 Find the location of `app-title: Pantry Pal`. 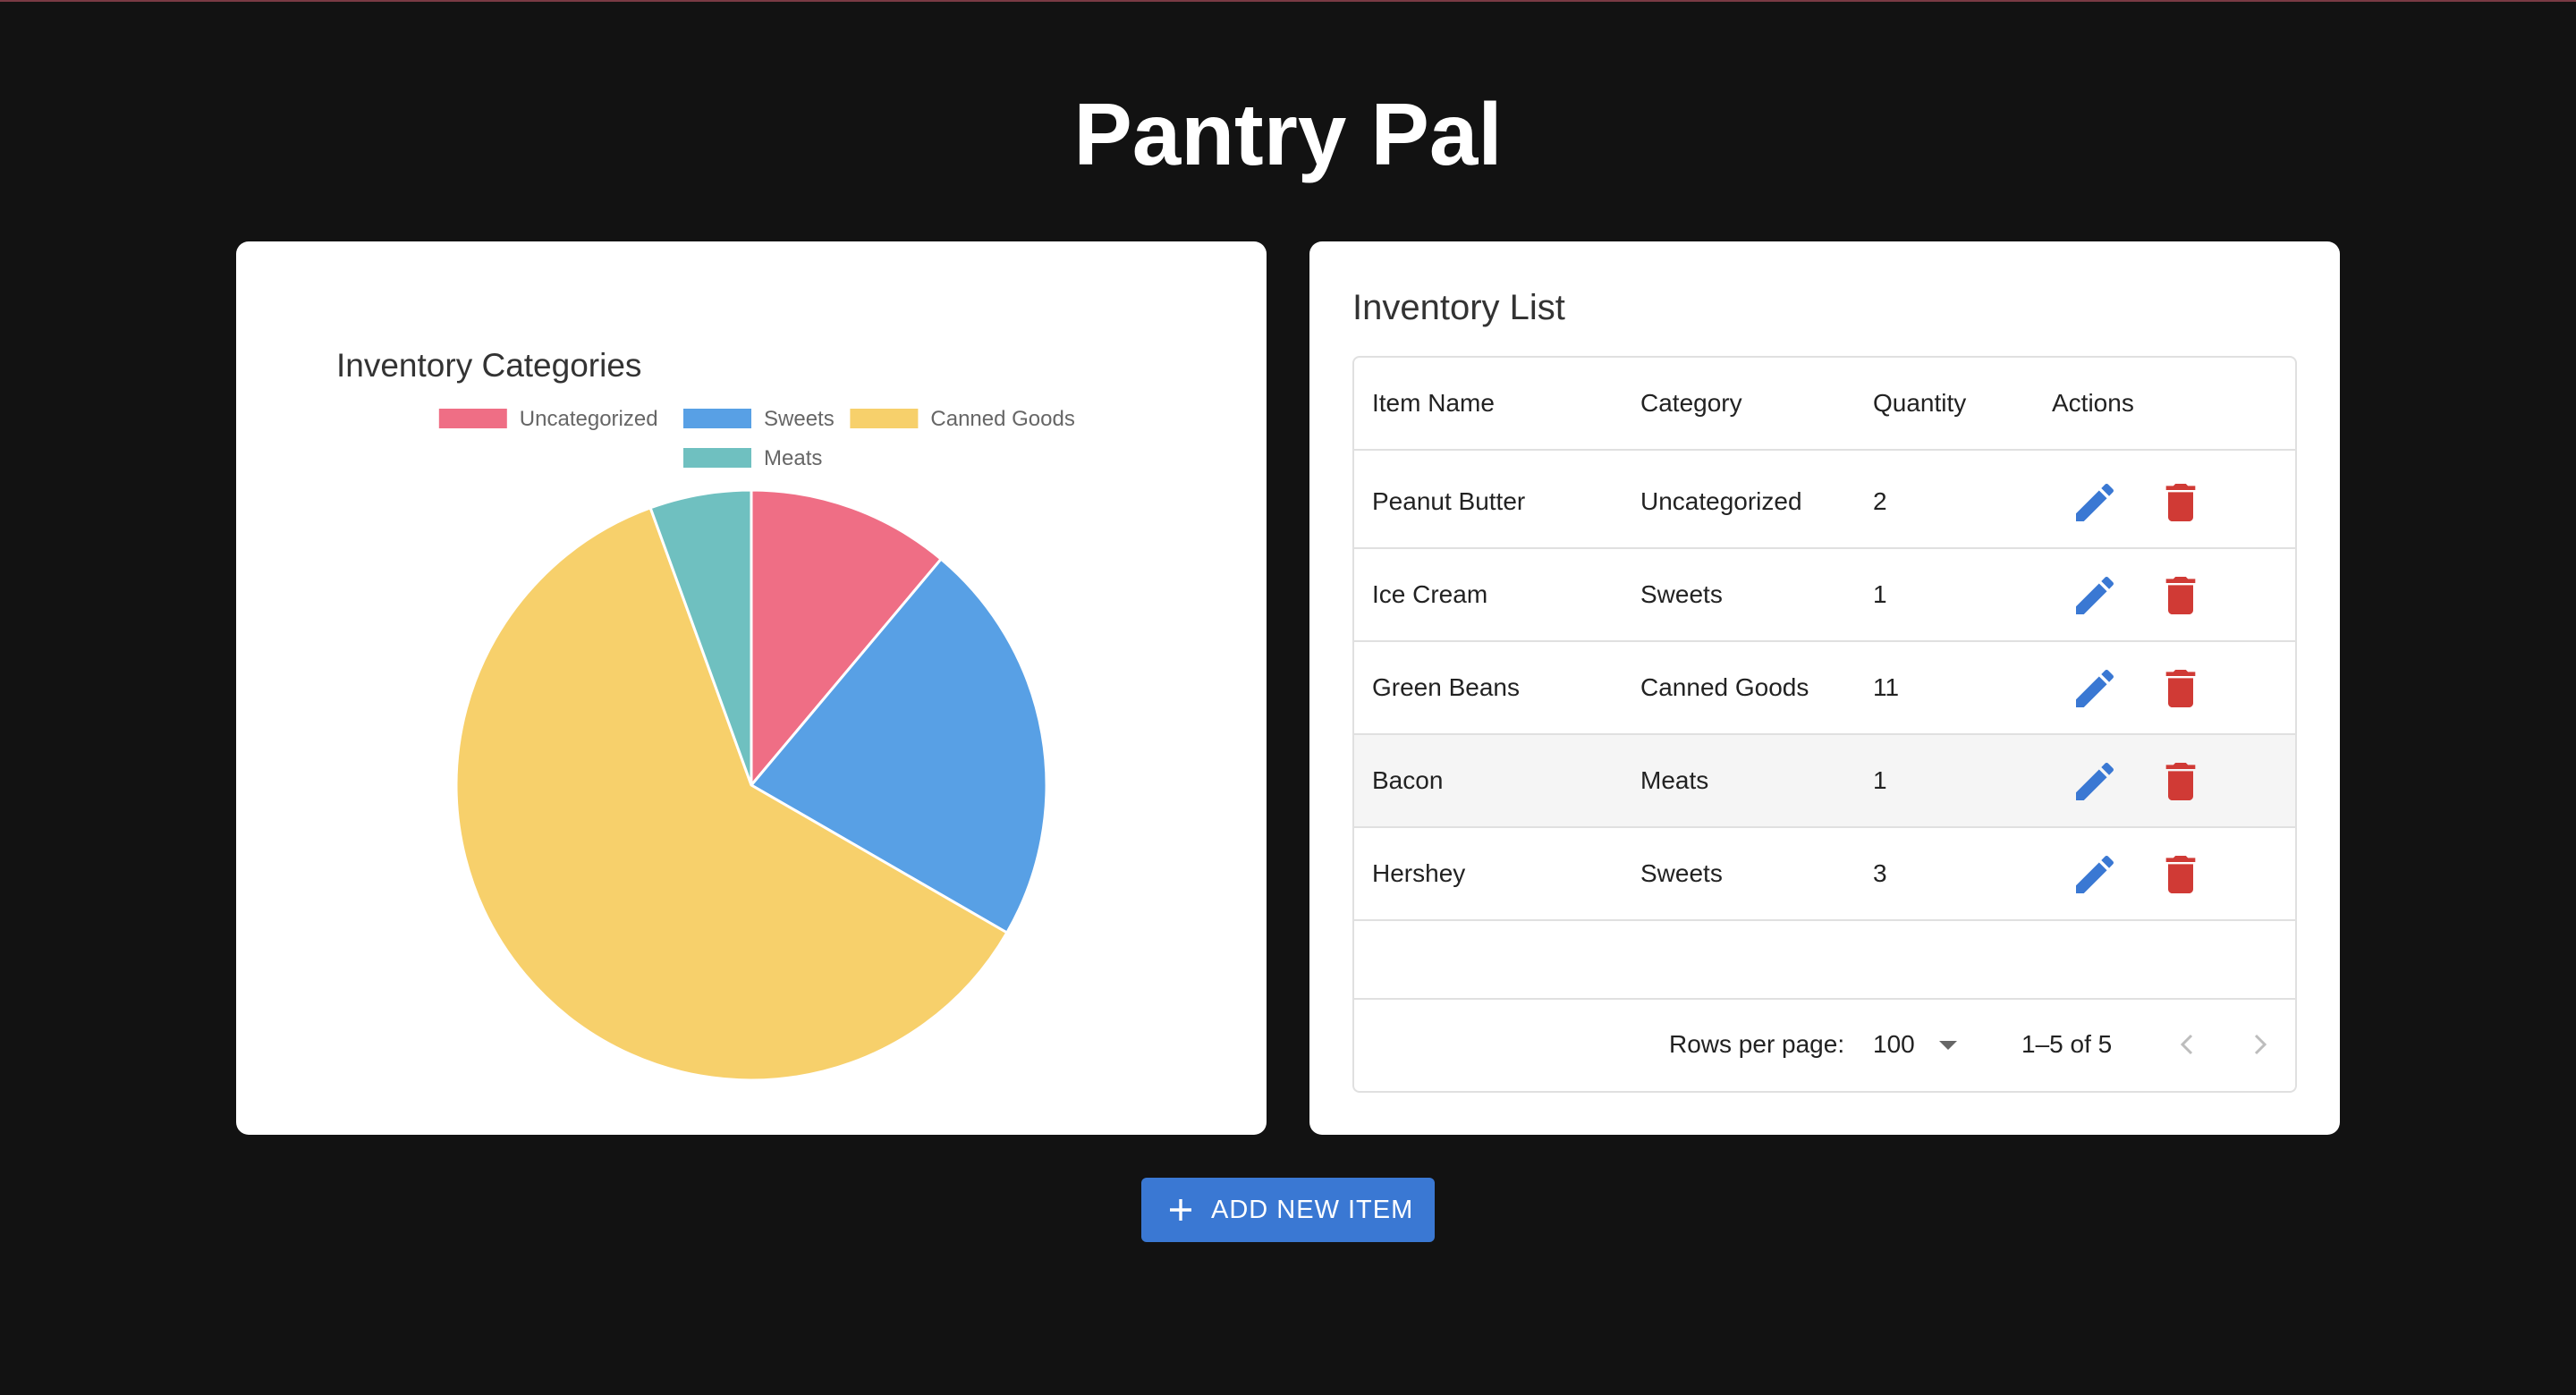

app-title: Pantry Pal is located at coordinates (1288, 134).